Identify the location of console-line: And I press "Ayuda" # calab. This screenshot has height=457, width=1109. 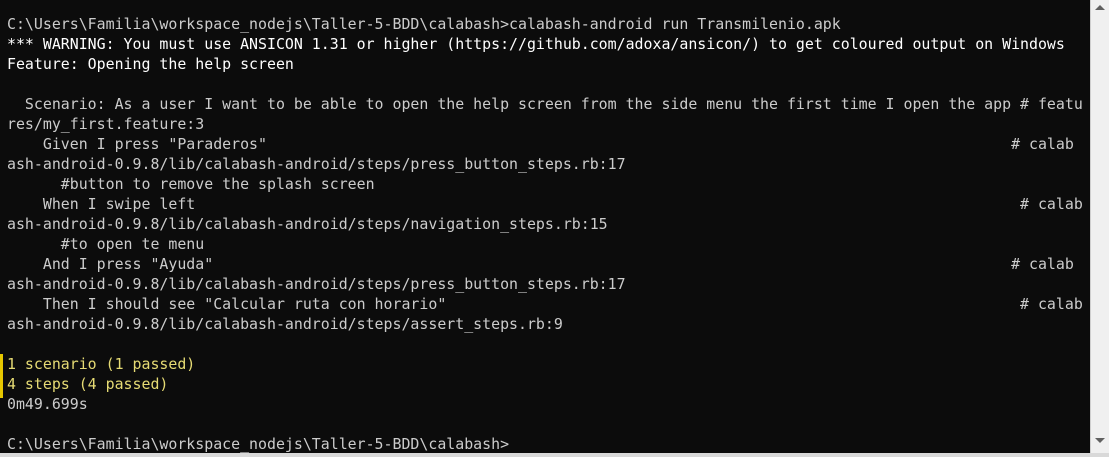
(540, 264).